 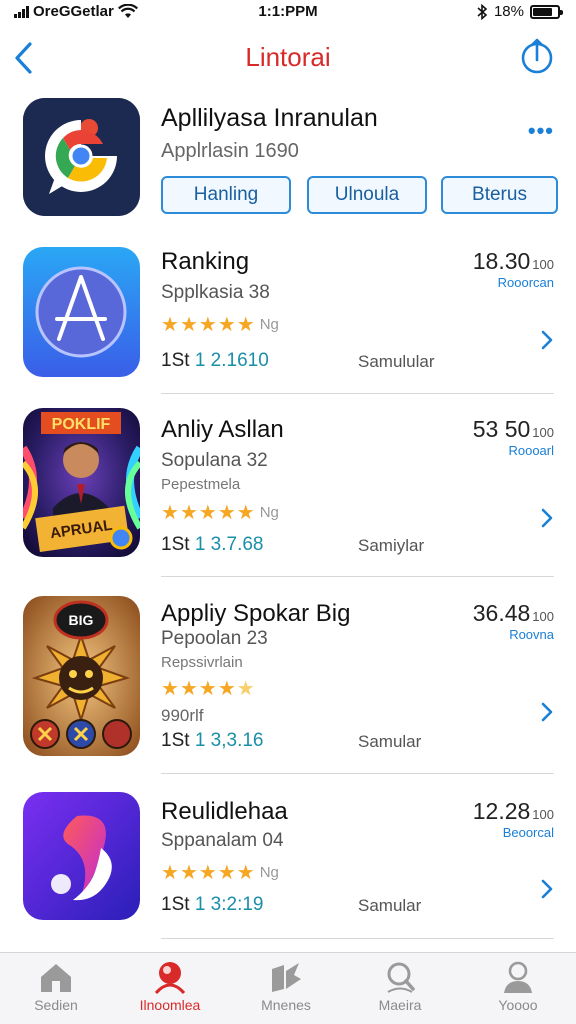 What do you see at coordinates (501, 261) in the screenshot?
I see `price-value: 18.30` at bounding box center [501, 261].